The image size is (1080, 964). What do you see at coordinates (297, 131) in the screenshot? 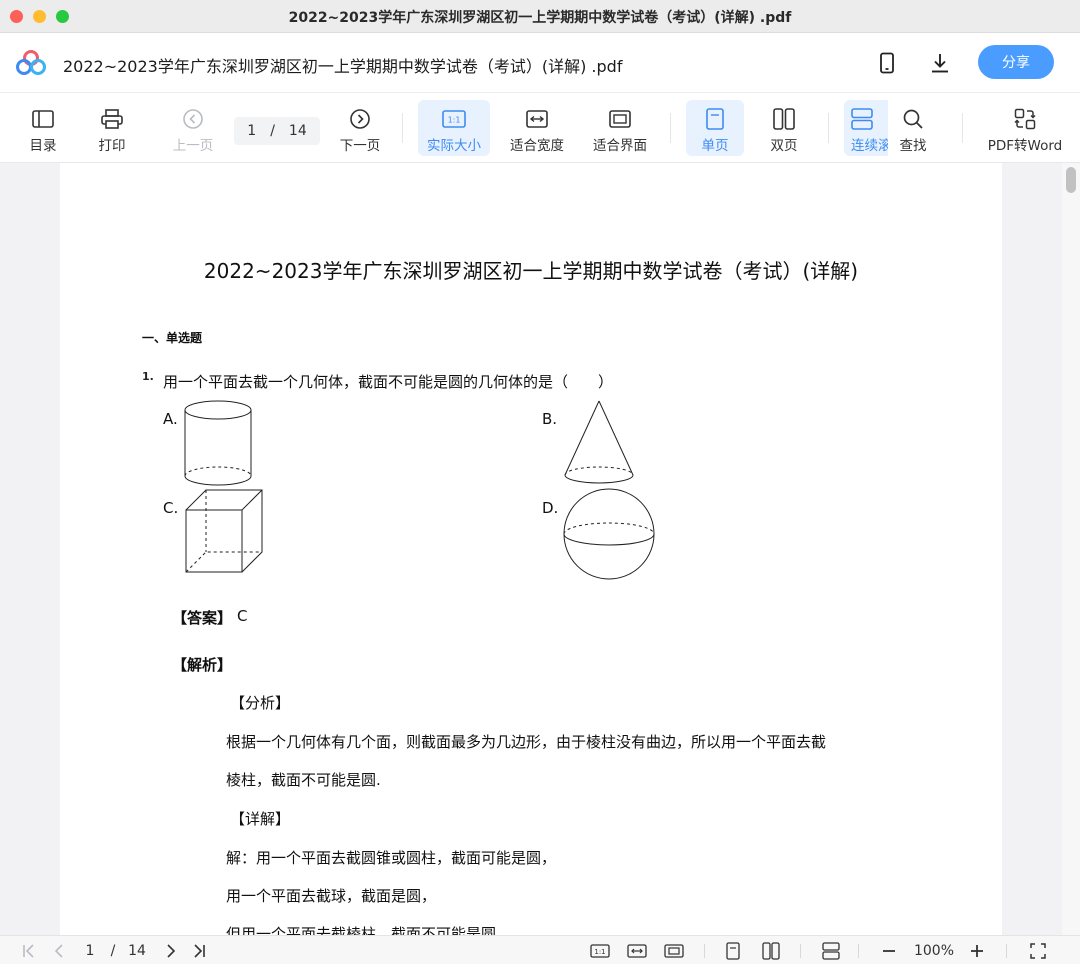
I see `total-pages: 14` at bounding box center [297, 131].